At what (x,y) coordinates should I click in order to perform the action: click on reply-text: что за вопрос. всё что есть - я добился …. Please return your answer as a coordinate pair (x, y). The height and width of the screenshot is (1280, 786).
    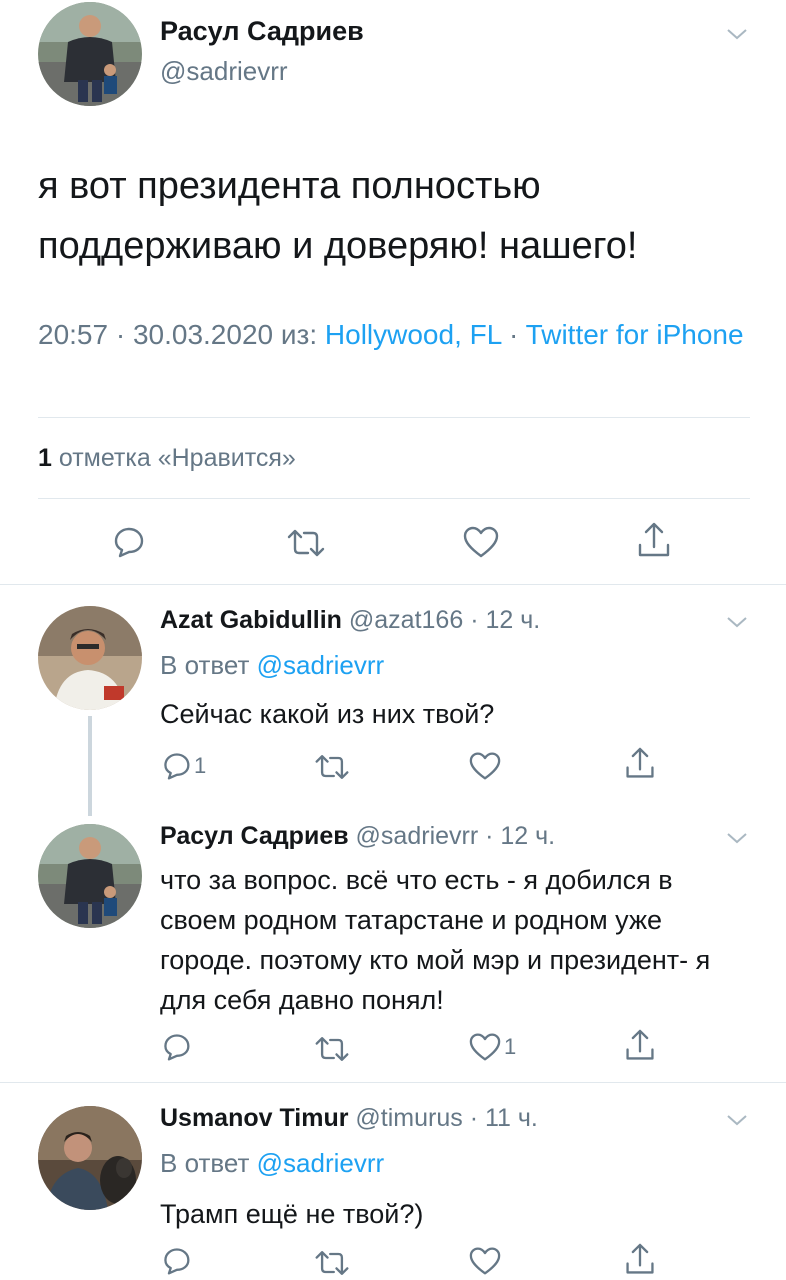
    Looking at the image, I should click on (435, 940).